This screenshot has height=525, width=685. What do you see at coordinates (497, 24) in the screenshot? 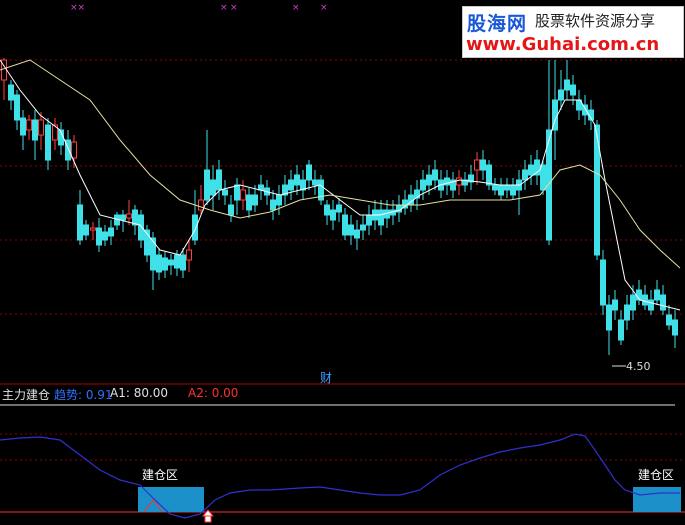
I see `watermark-brand: 股海网` at bounding box center [497, 24].